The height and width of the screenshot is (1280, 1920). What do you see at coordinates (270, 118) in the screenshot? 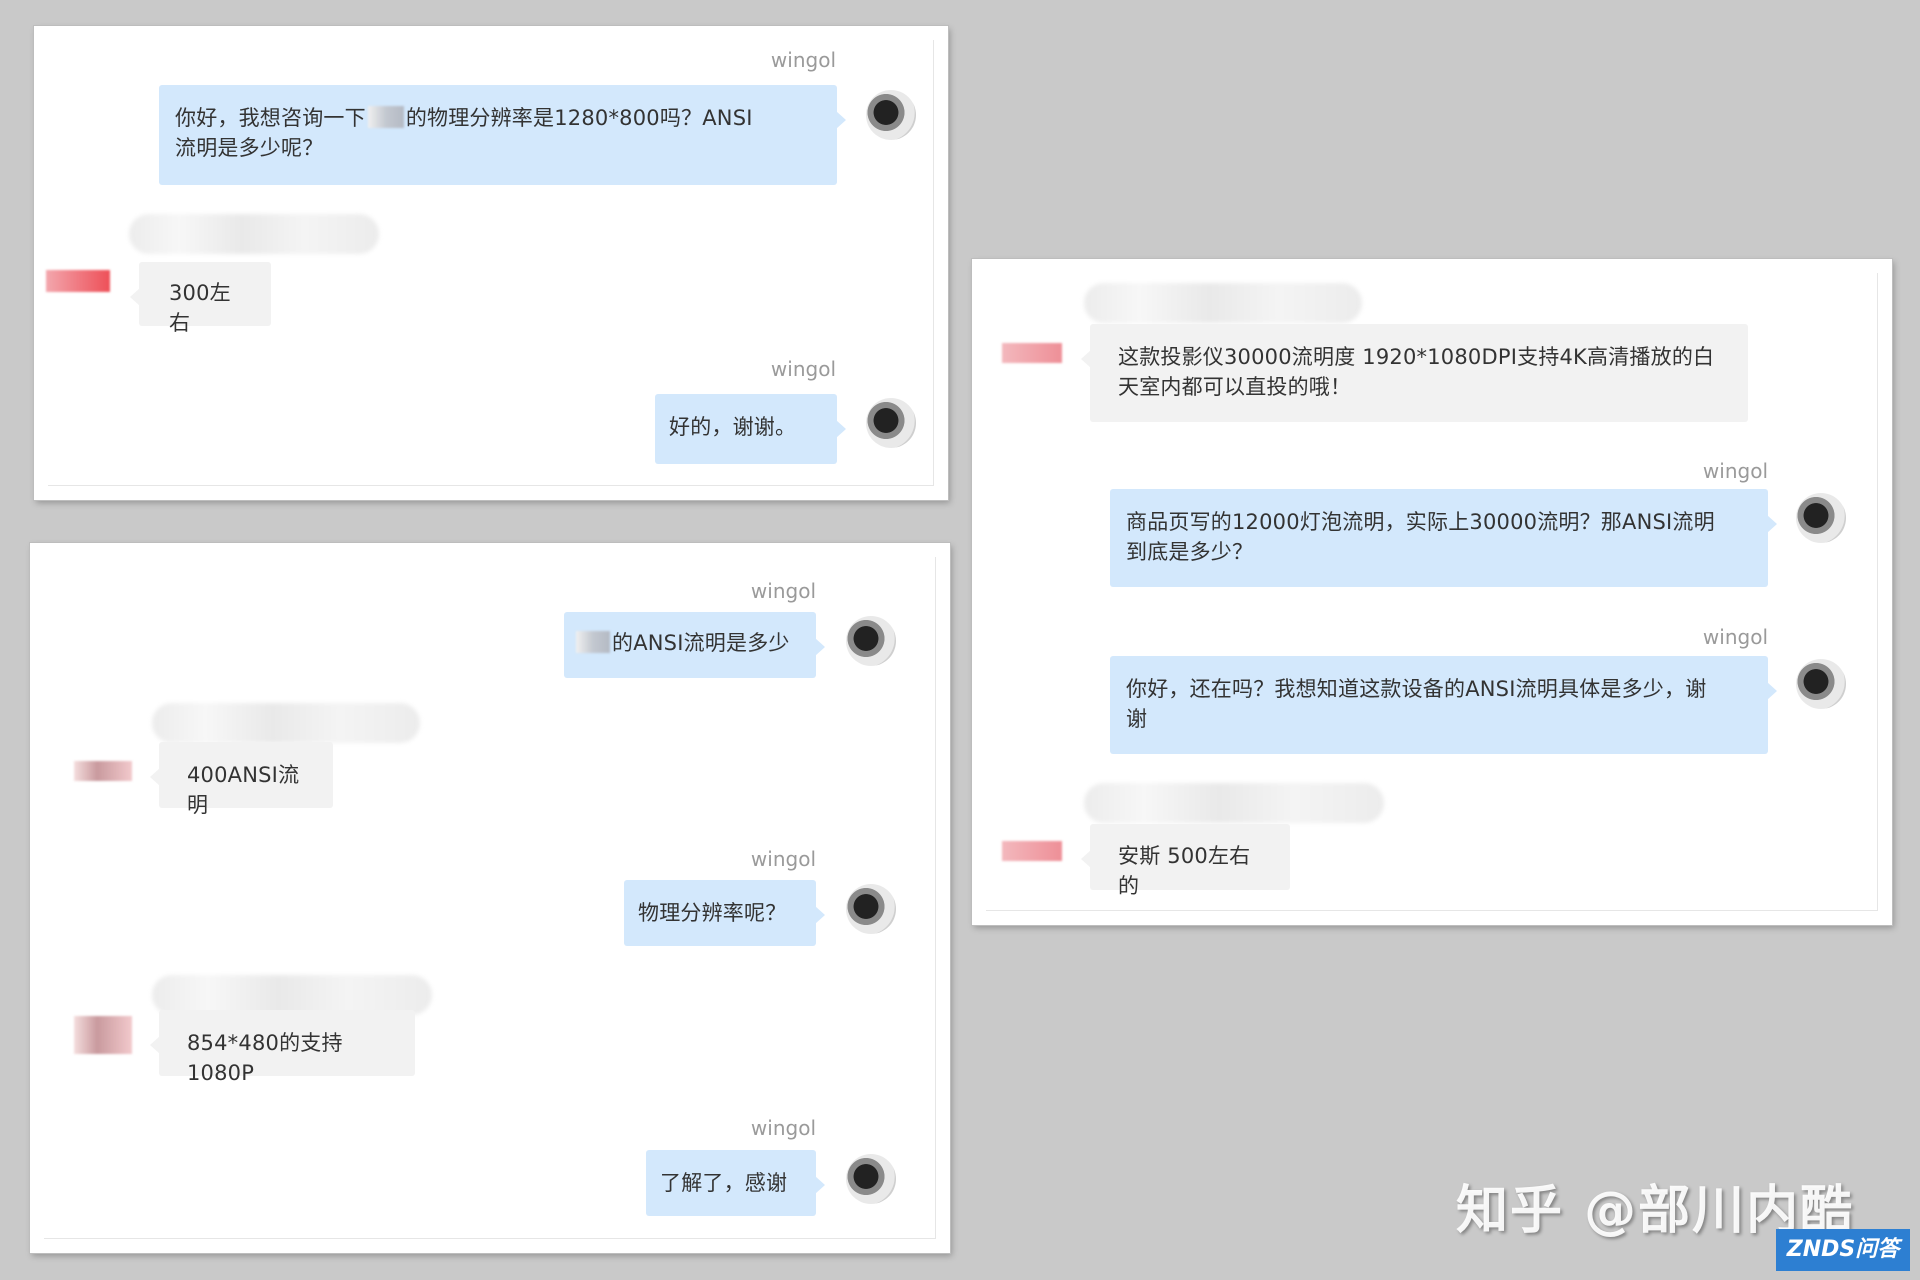
I see `message-text: 你好，我想咨询一下` at bounding box center [270, 118].